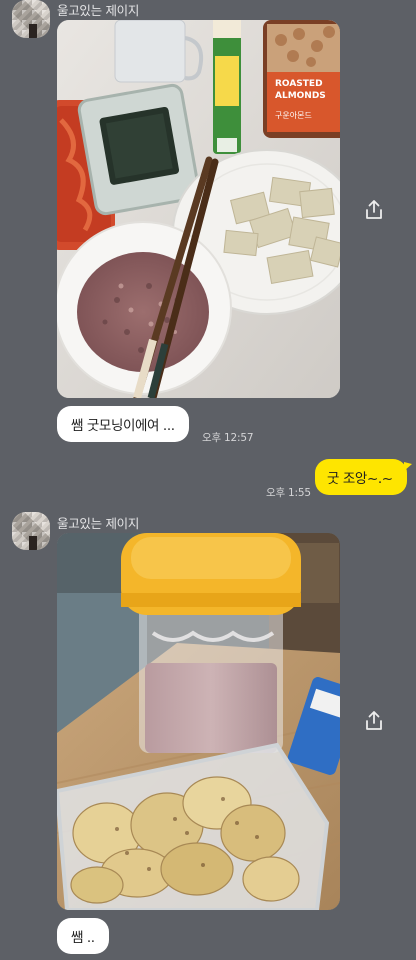 The image size is (416, 960). What do you see at coordinates (228, 438) in the screenshot?
I see `message-time: 오후 12:57` at bounding box center [228, 438].